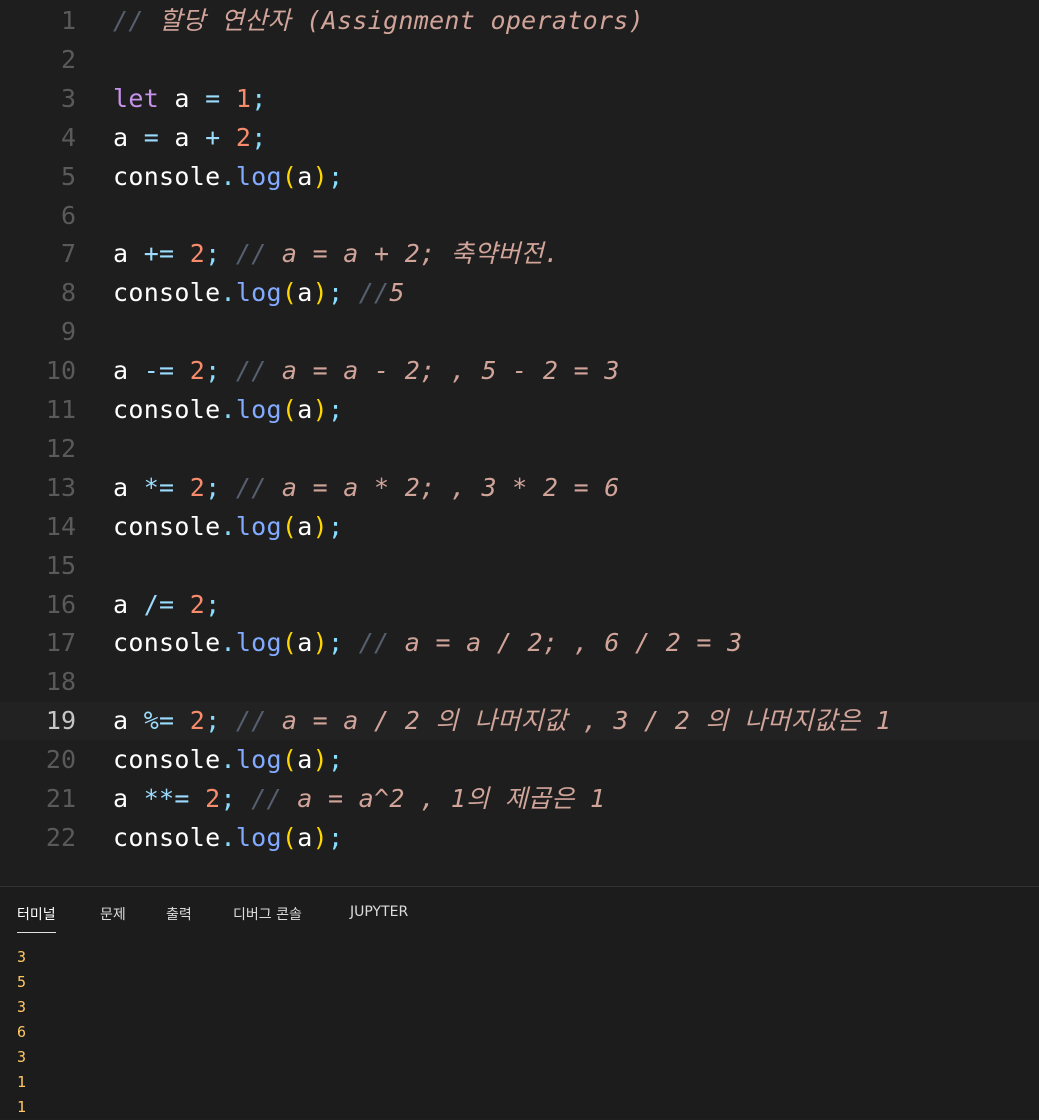  Describe the element at coordinates (68, 59) in the screenshot. I see `line-number: 2` at that location.